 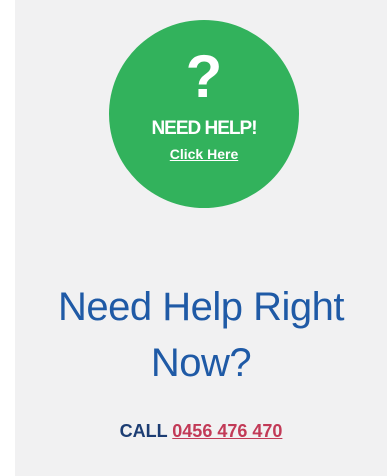 What do you see at coordinates (204, 154) in the screenshot?
I see `click-here-link: Click Here` at bounding box center [204, 154].